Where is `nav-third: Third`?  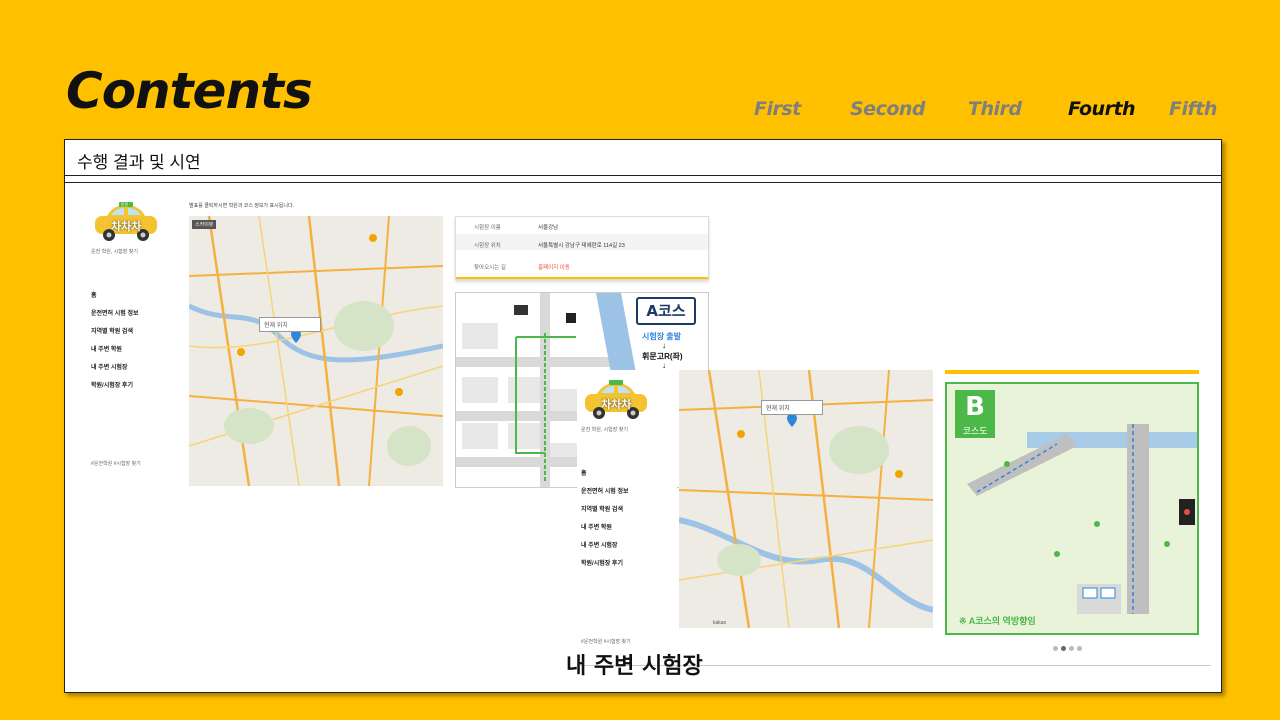 nav-third: Third is located at coordinates (995, 109).